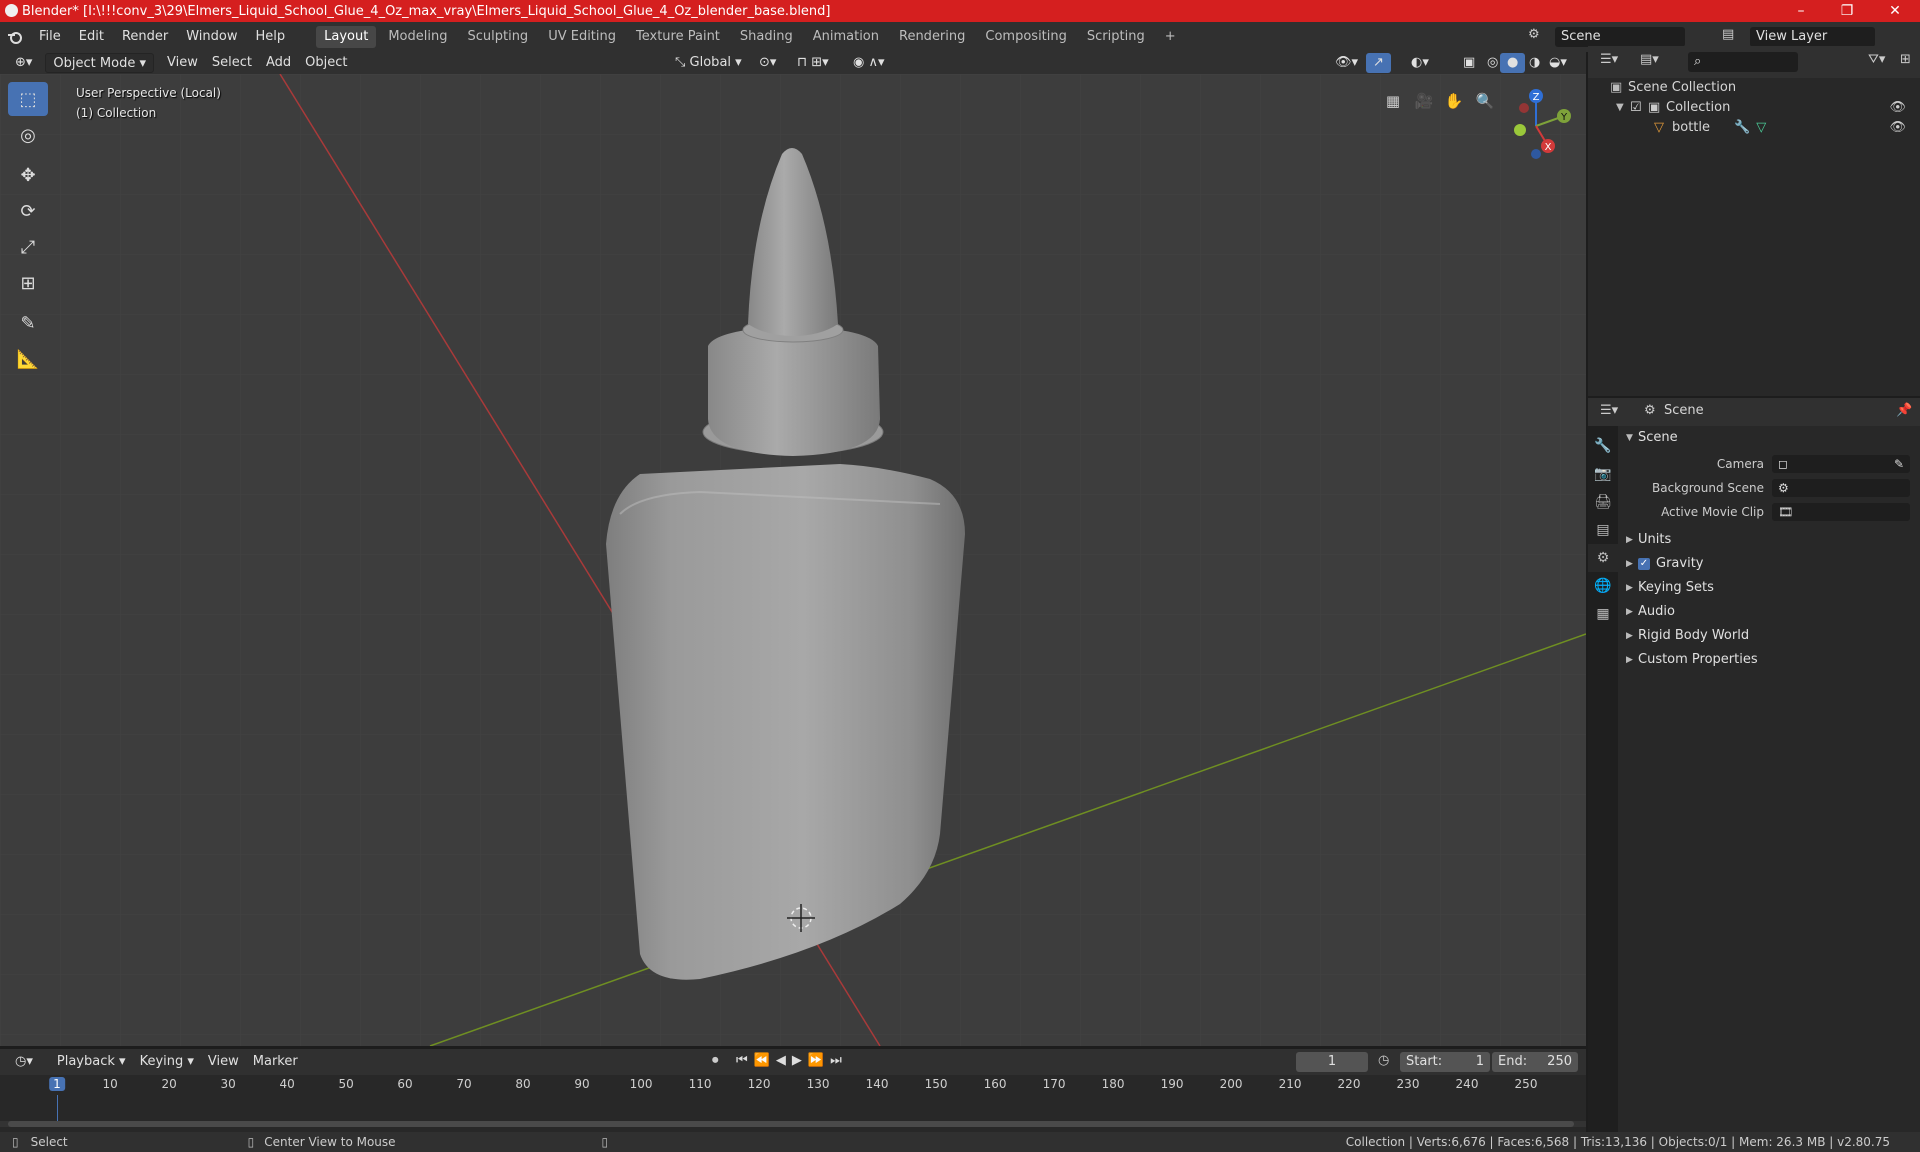 The width and height of the screenshot is (1920, 1152). What do you see at coordinates (1445, 1062) in the screenshot?
I see `start-frame-field: Start: 1` at bounding box center [1445, 1062].